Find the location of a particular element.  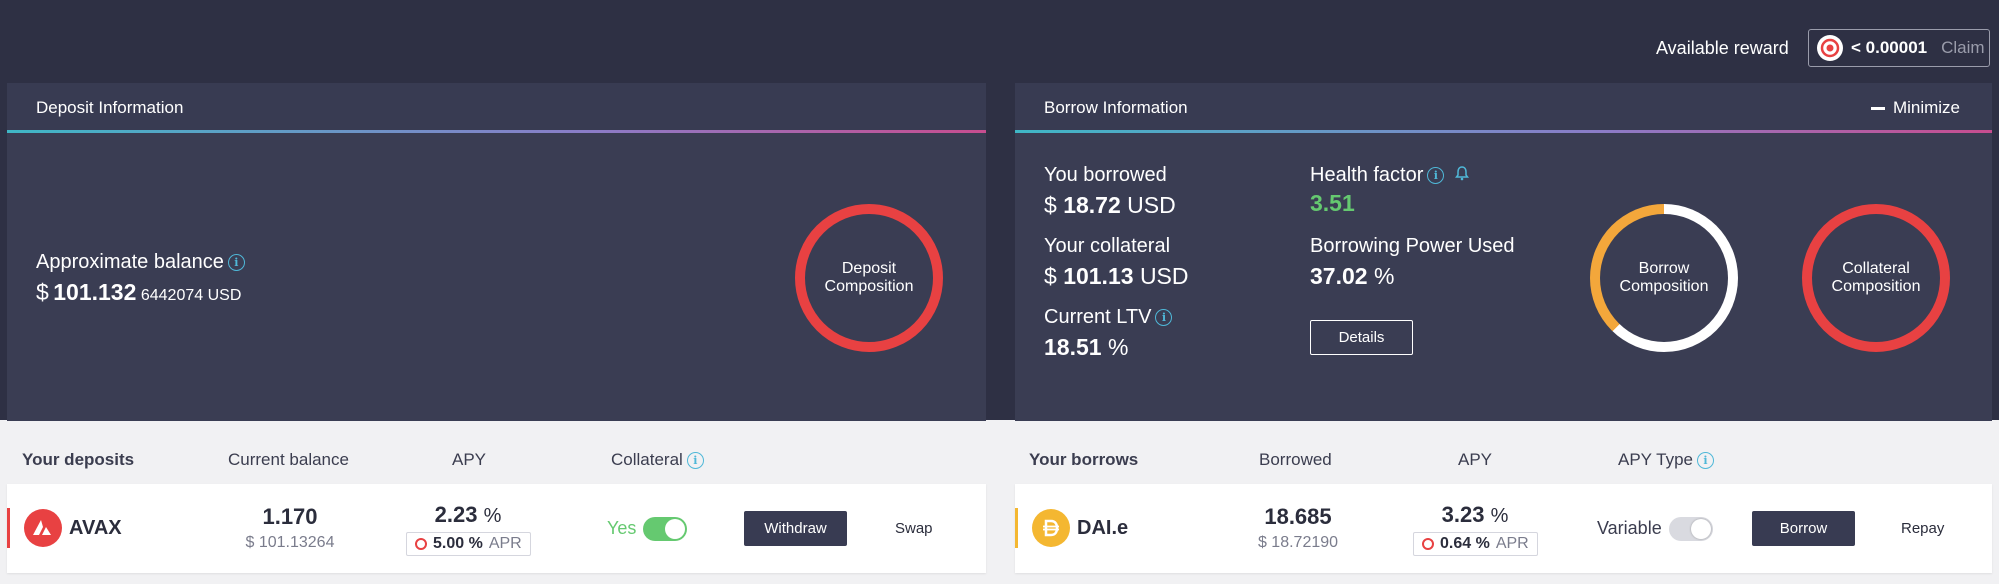

deposit-apr-badge: 5.00 % APR is located at coordinates (468, 544).